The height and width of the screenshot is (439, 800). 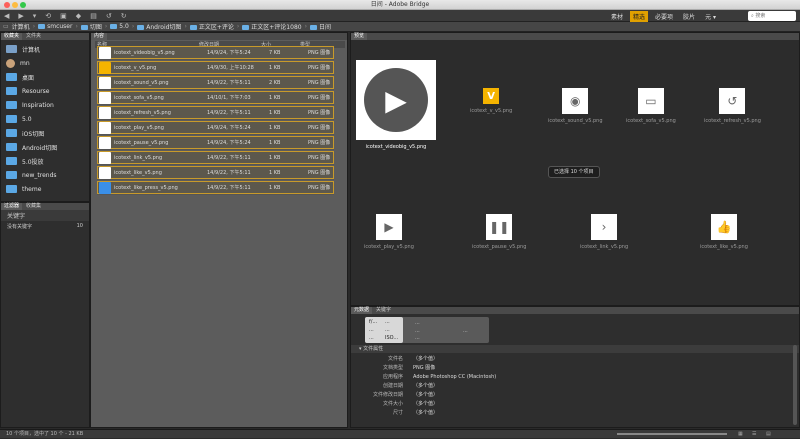 What do you see at coordinates (319, 52) in the screenshot?
I see `file-type: PNG 图像` at bounding box center [319, 52].